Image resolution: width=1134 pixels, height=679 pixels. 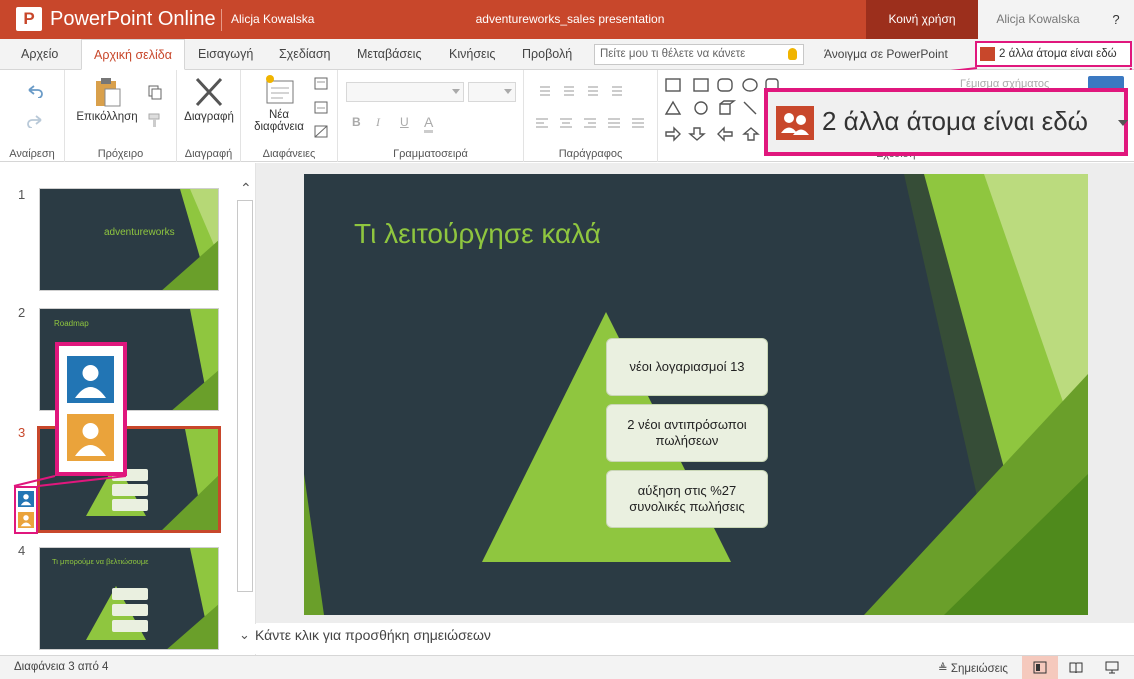 What do you see at coordinates (272, 19) in the screenshot?
I see `document-owner: Alicja Kowalska` at bounding box center [272, 19].